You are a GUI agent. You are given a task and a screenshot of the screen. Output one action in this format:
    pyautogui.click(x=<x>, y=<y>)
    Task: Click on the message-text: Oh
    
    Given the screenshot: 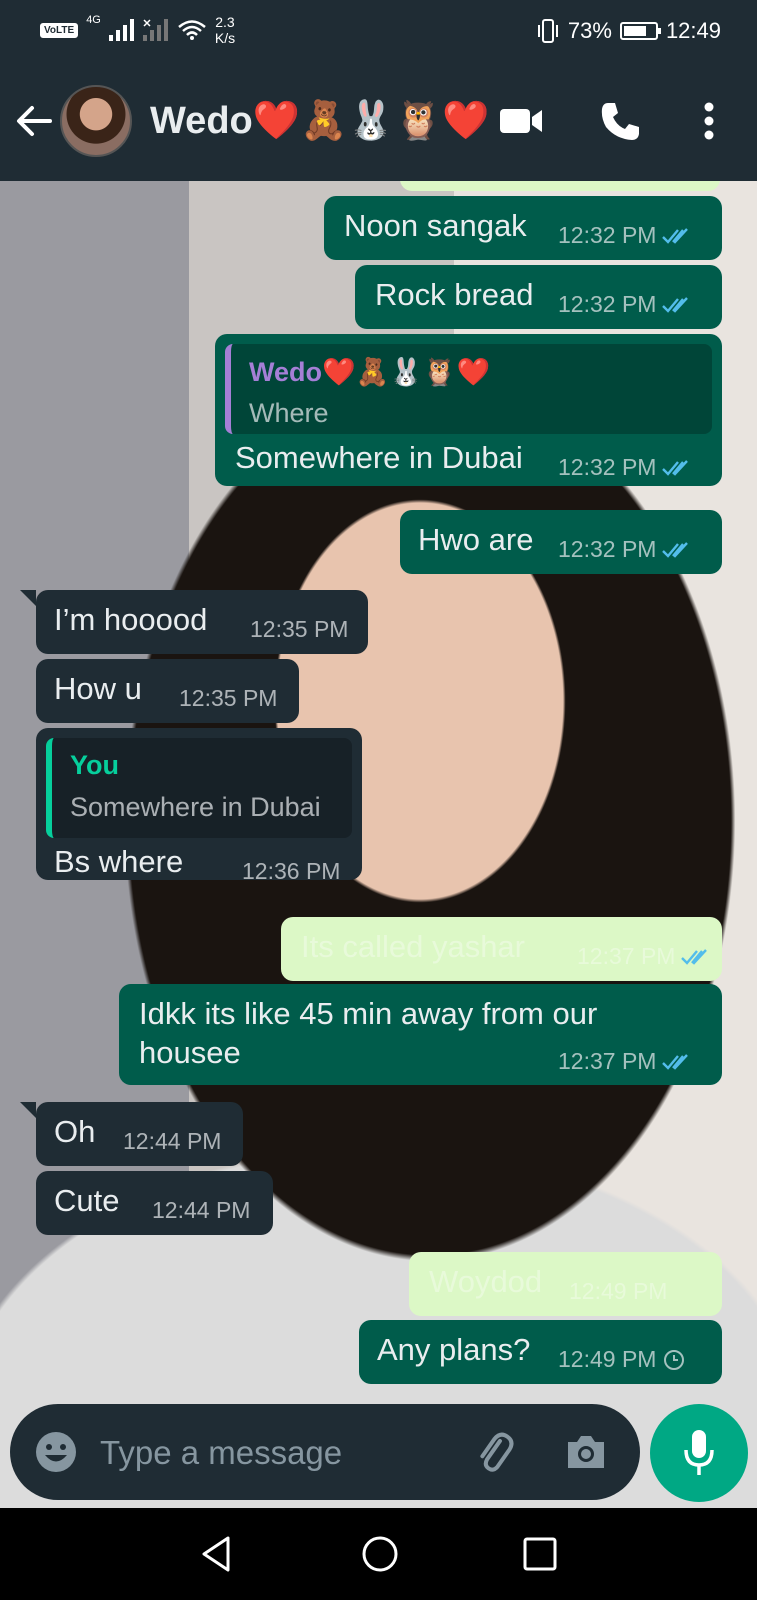 What is the action you would take?
    pyautogui.click(x=75, y=1131)
    